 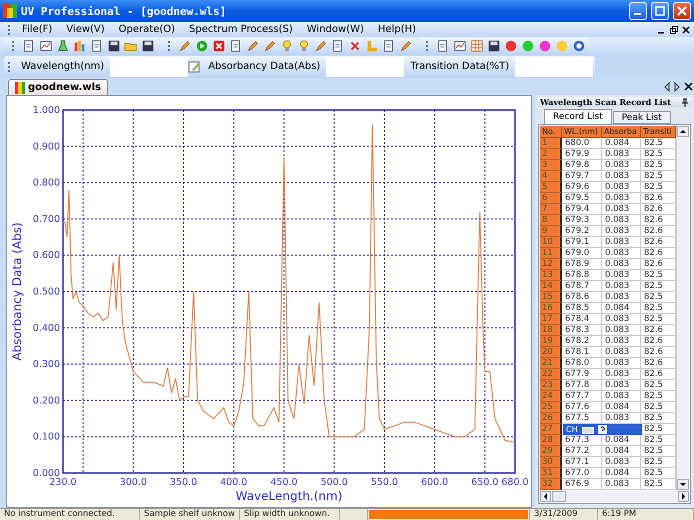 What do you see at coordinates (551, 132) in the screenshot?
I see `column-header: No.` at bounding box center [551, 132].